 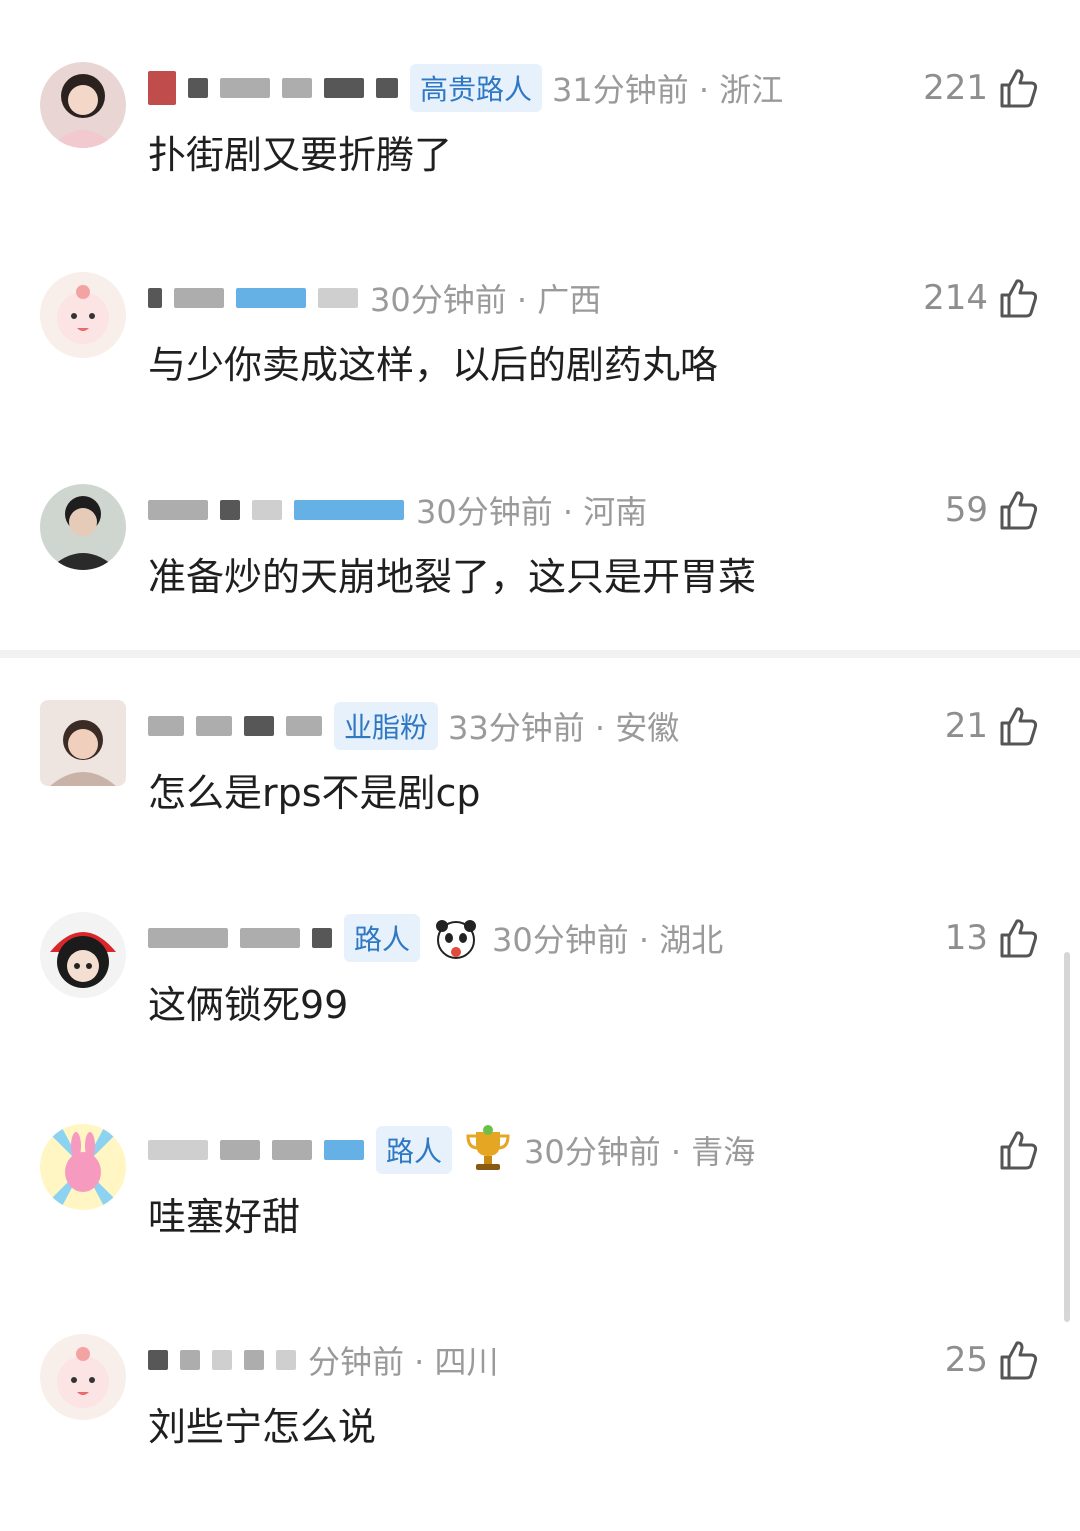 What do you see at coordinates (608, 940) in the screenshot?
I see `time-location: 30分钟前 · 湖北` at bounding box center [608, 940].